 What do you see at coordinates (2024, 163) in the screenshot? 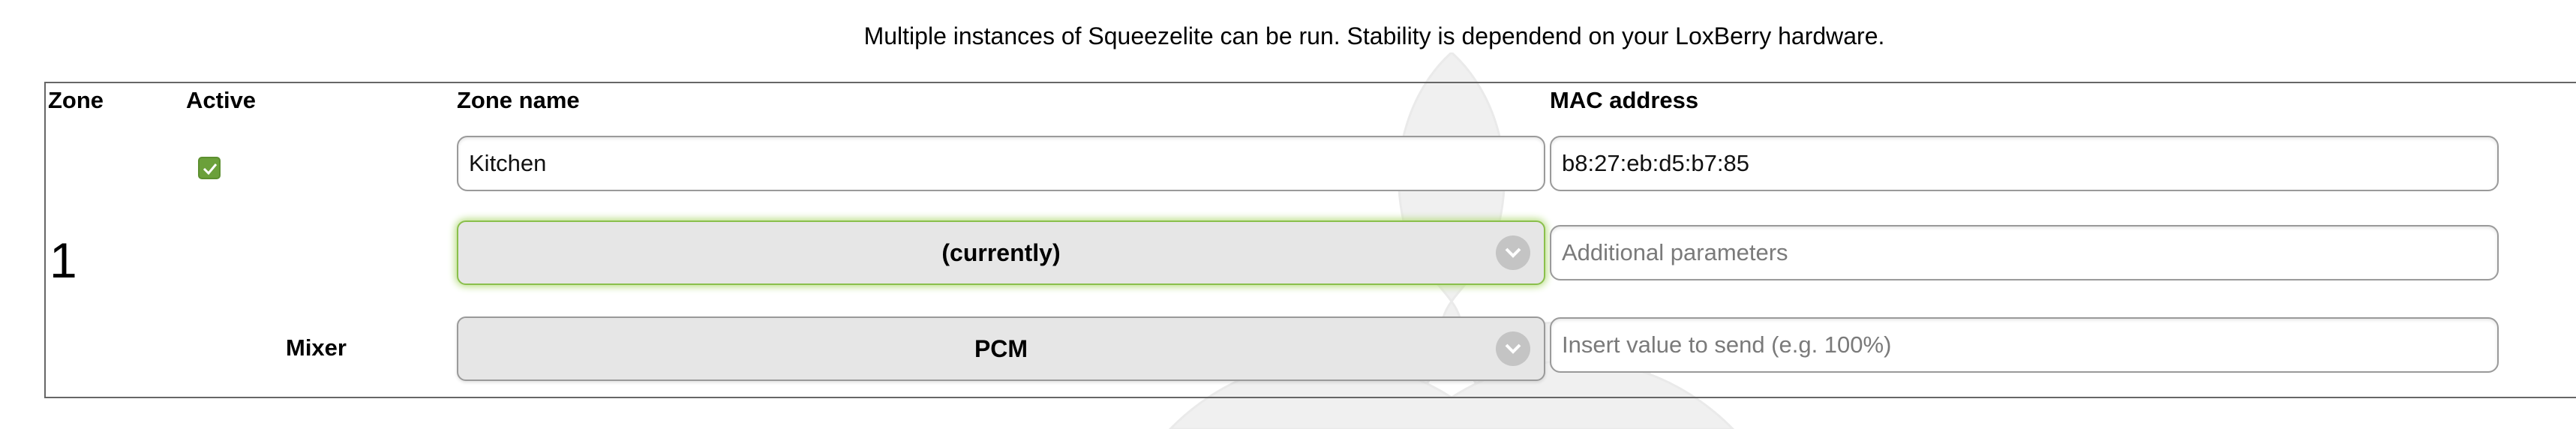
I see `mac-address-input` at bounding box center [2024, 163].